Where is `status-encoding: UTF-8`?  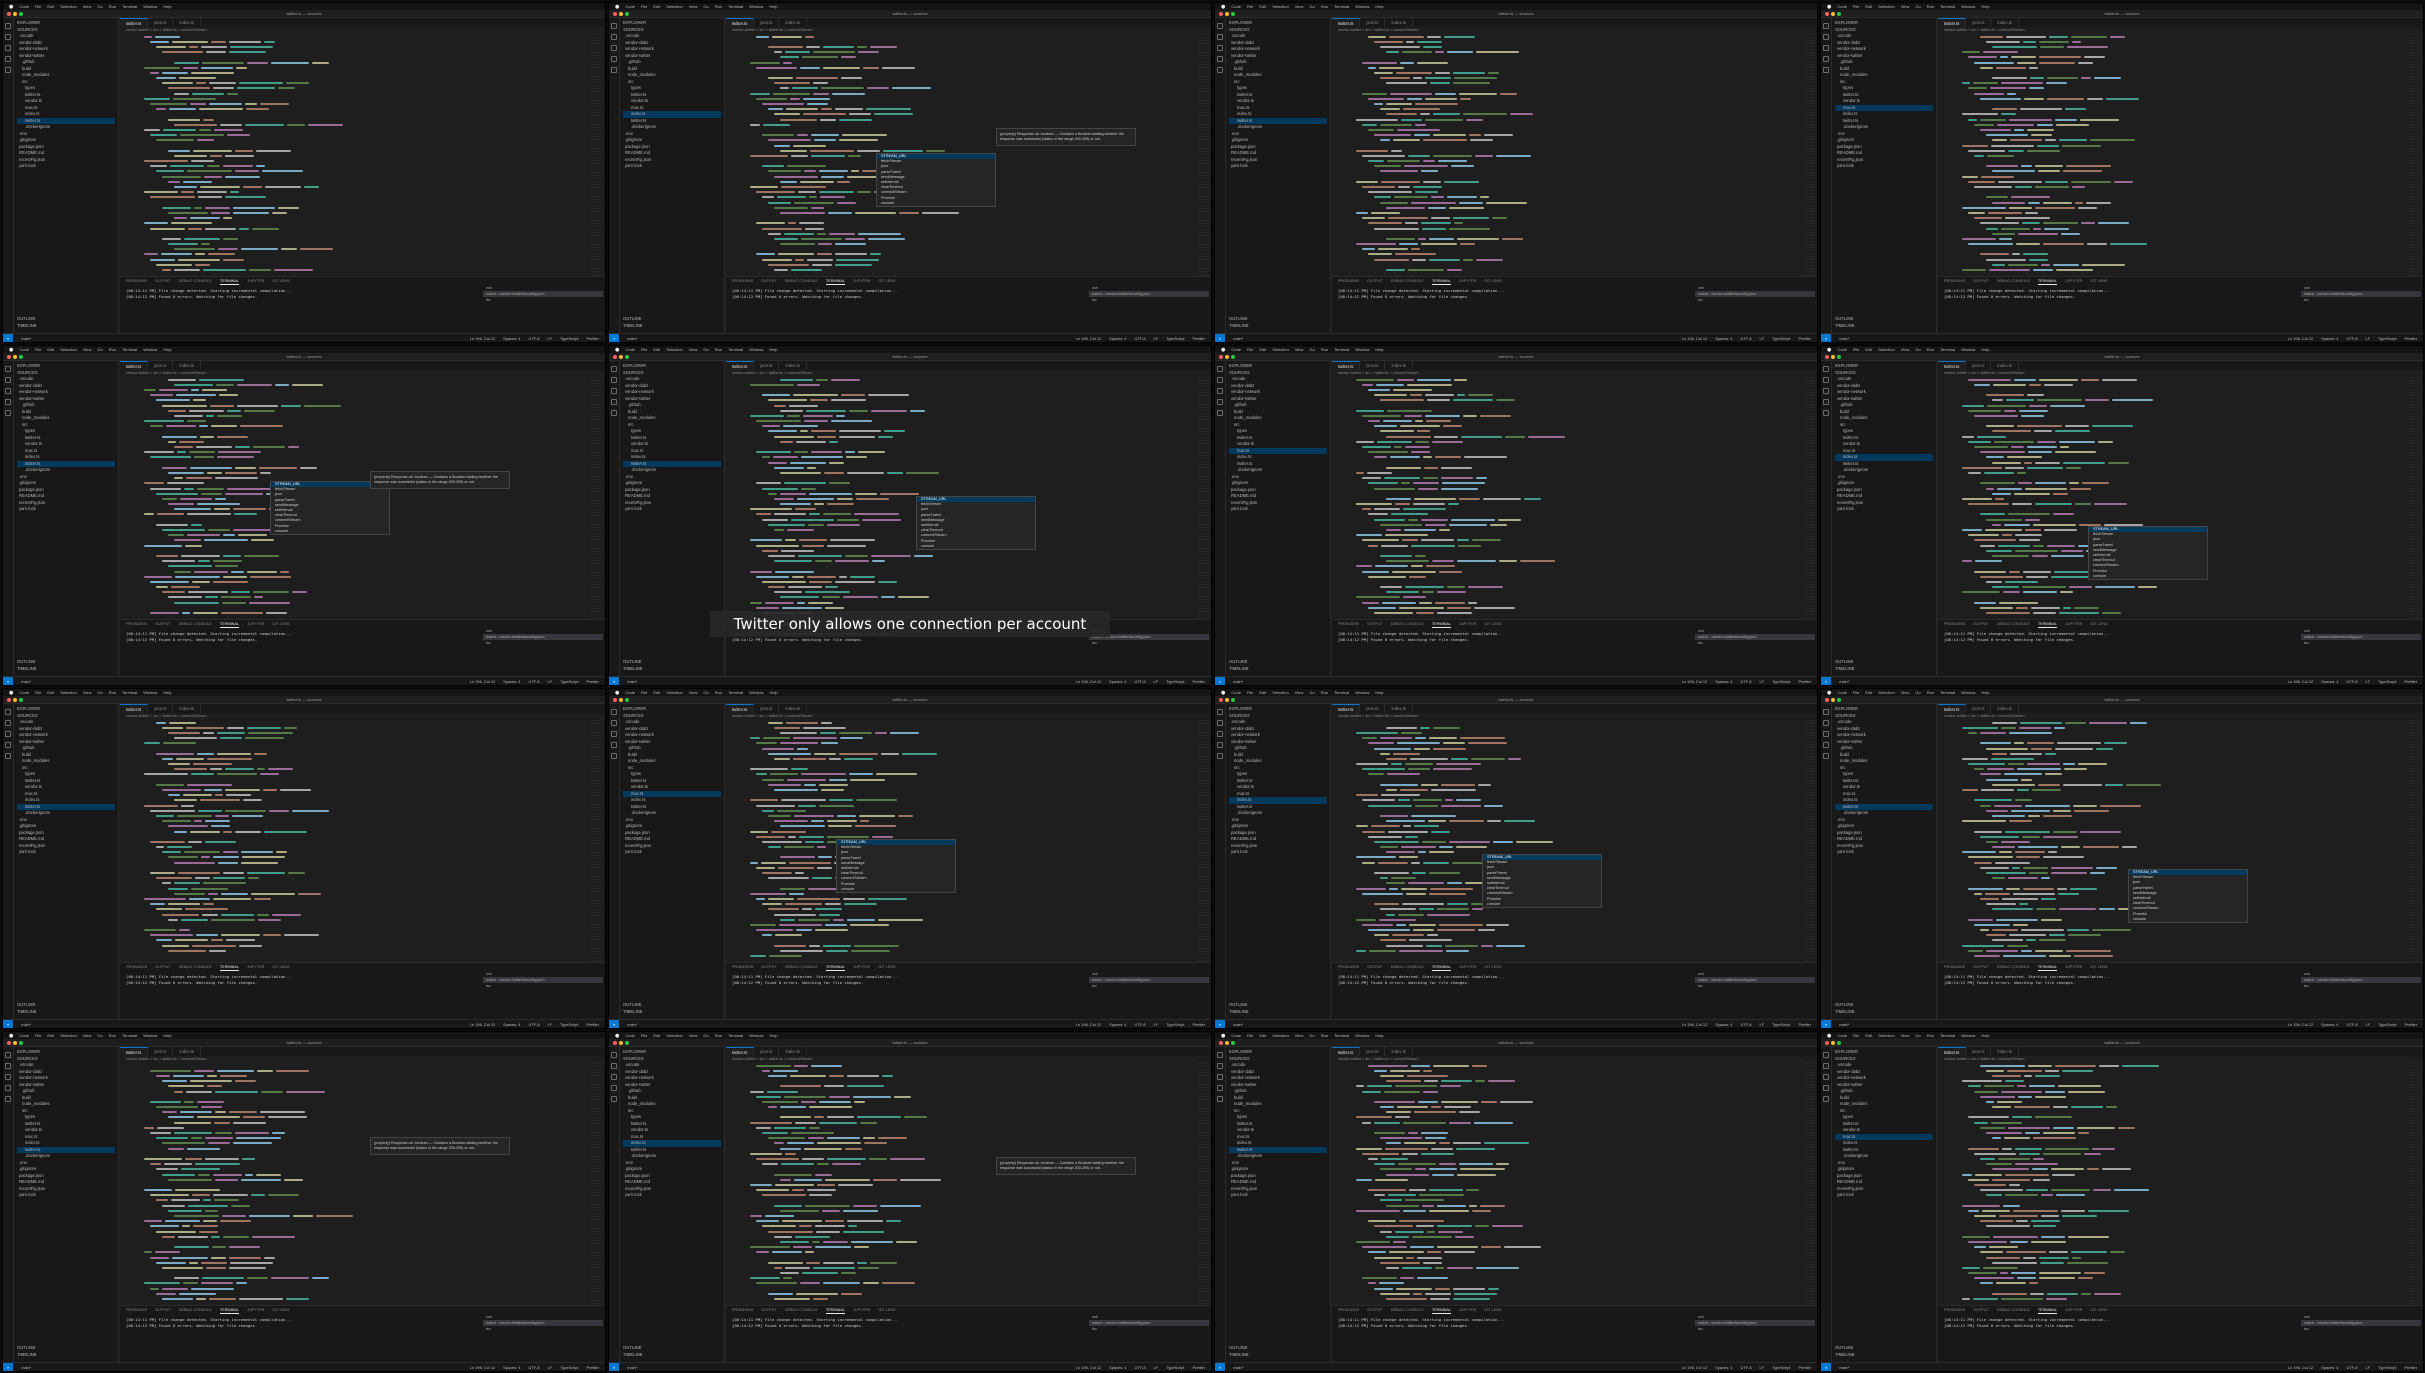
status-encoding: UTF-8 is located at coordinates (2351, 1024).